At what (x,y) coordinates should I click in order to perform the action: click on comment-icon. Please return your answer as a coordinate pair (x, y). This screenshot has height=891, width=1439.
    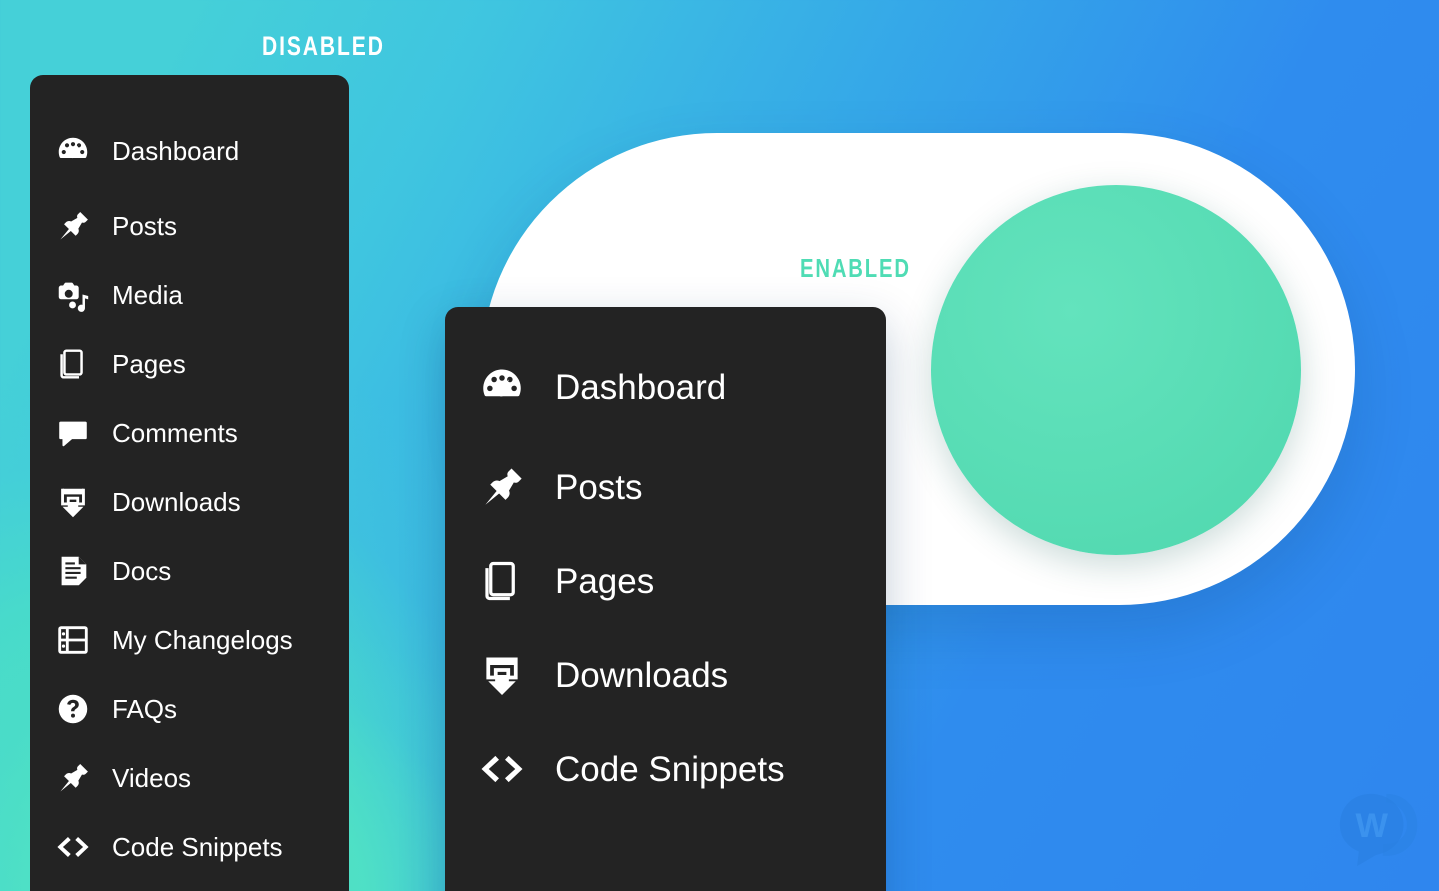
    Looking at the image, I should click on (73, 433).